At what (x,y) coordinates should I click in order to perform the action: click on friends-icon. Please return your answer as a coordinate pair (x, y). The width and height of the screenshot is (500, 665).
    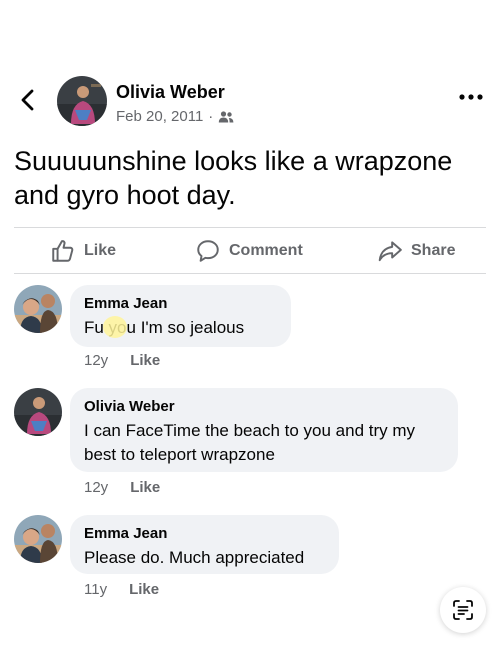
    Looking at the image, I should click on (226, 116).